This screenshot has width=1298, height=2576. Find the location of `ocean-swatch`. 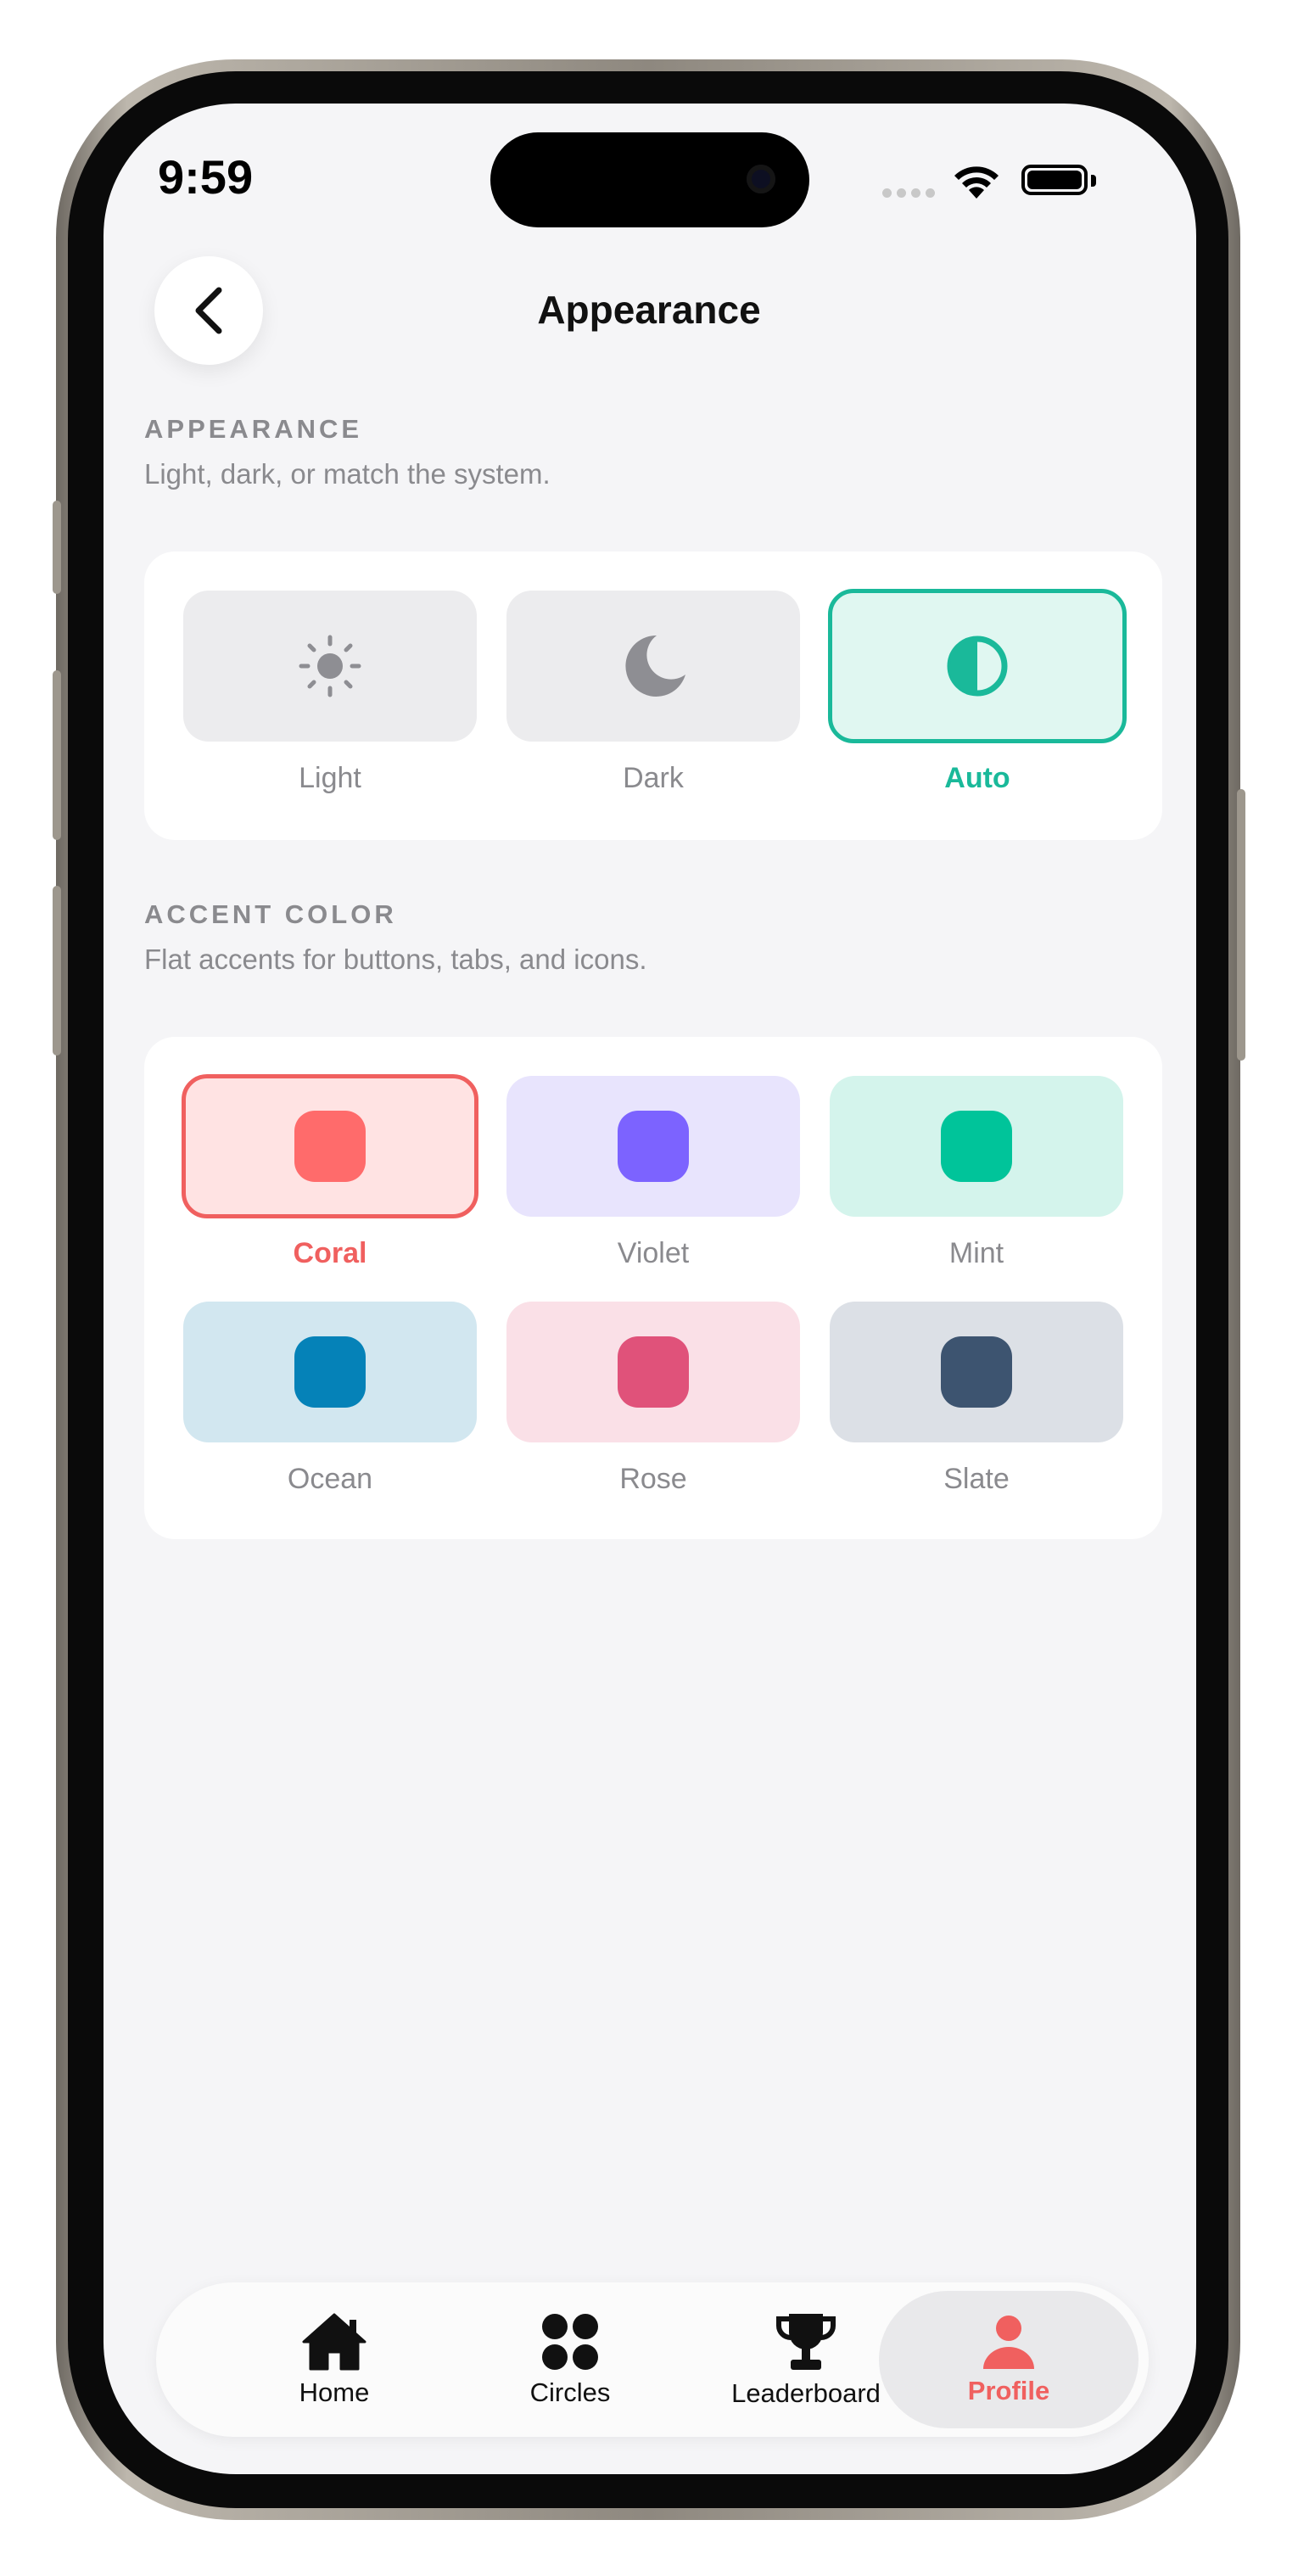

ocean-swatch is located at coordinates (330, 1372).